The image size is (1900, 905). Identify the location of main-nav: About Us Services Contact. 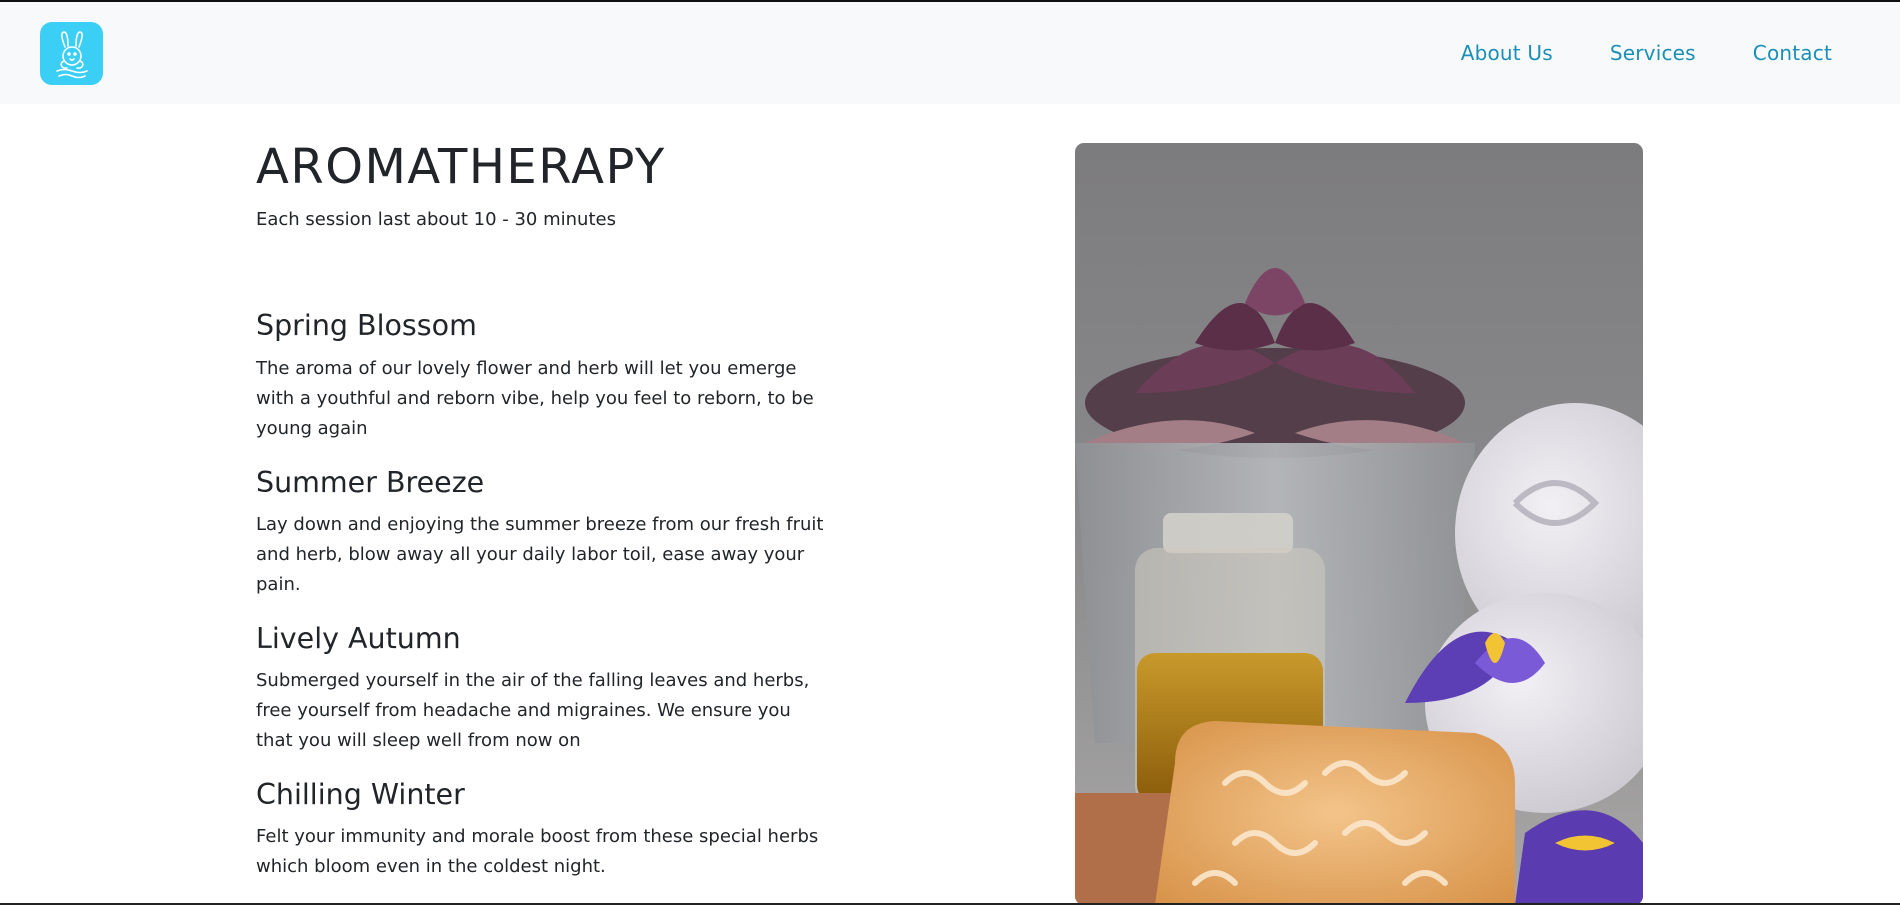
(1618, 53).